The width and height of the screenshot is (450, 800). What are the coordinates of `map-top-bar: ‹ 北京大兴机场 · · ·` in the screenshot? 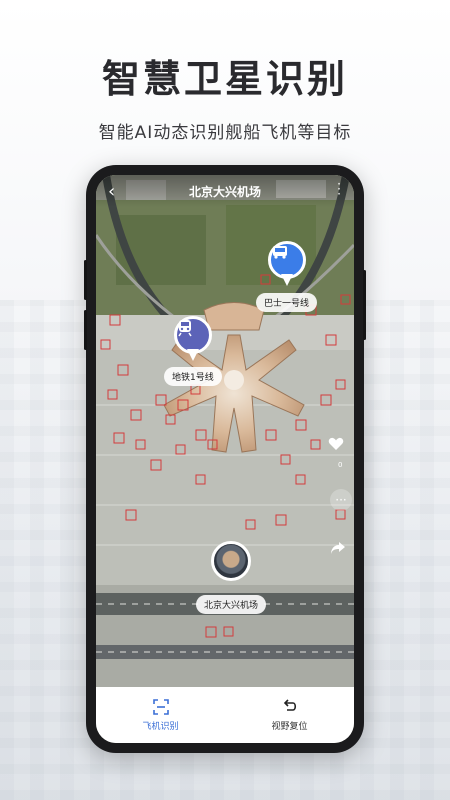 It's located at (225, 191).